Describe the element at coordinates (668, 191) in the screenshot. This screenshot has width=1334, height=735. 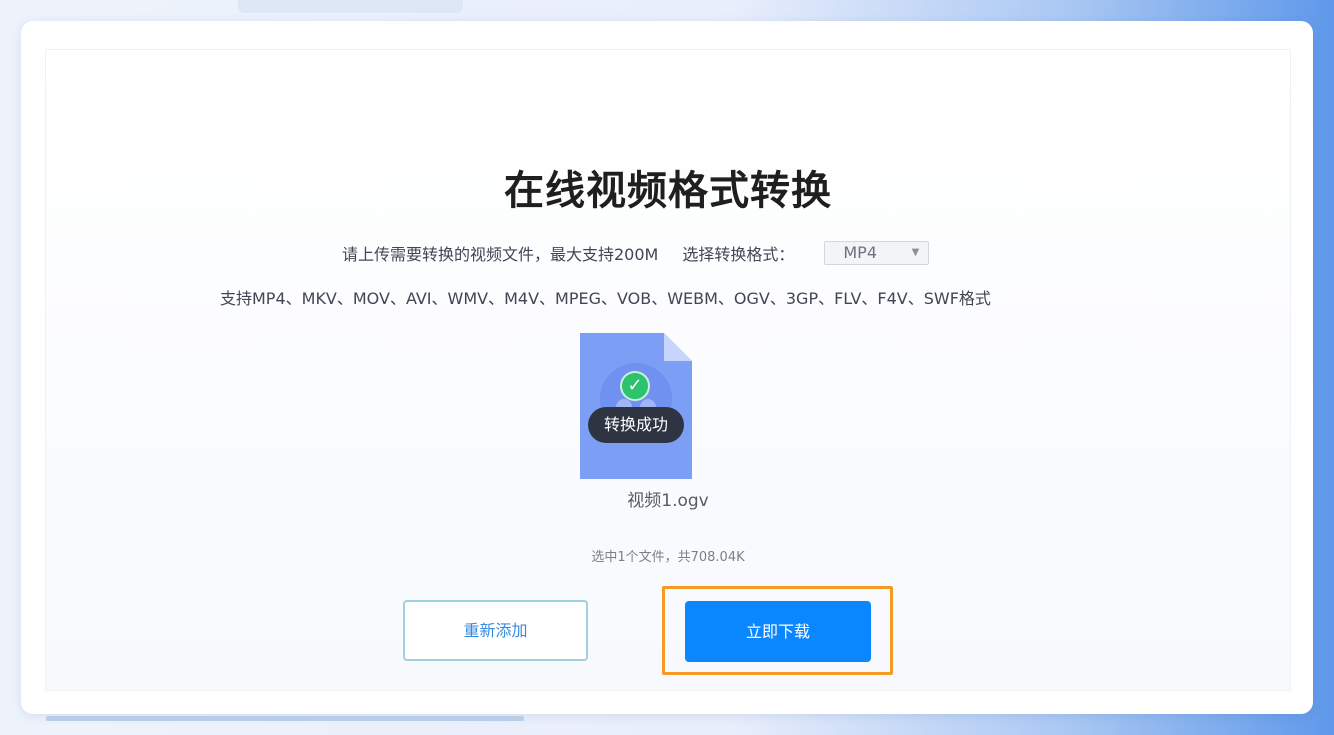
I see `page-title: 在线视频格式转换` at that location.